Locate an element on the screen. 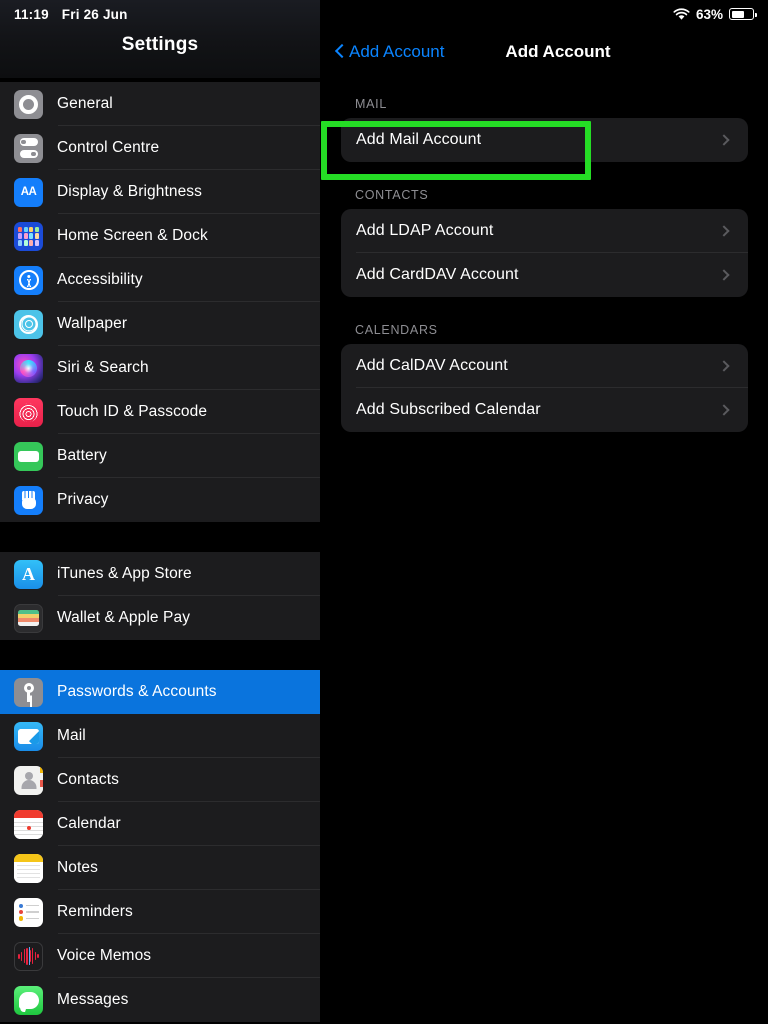 This screenshot has height=1024, width=768. sidebar-item-label: Accessibility is located at coordinates (100, 279).